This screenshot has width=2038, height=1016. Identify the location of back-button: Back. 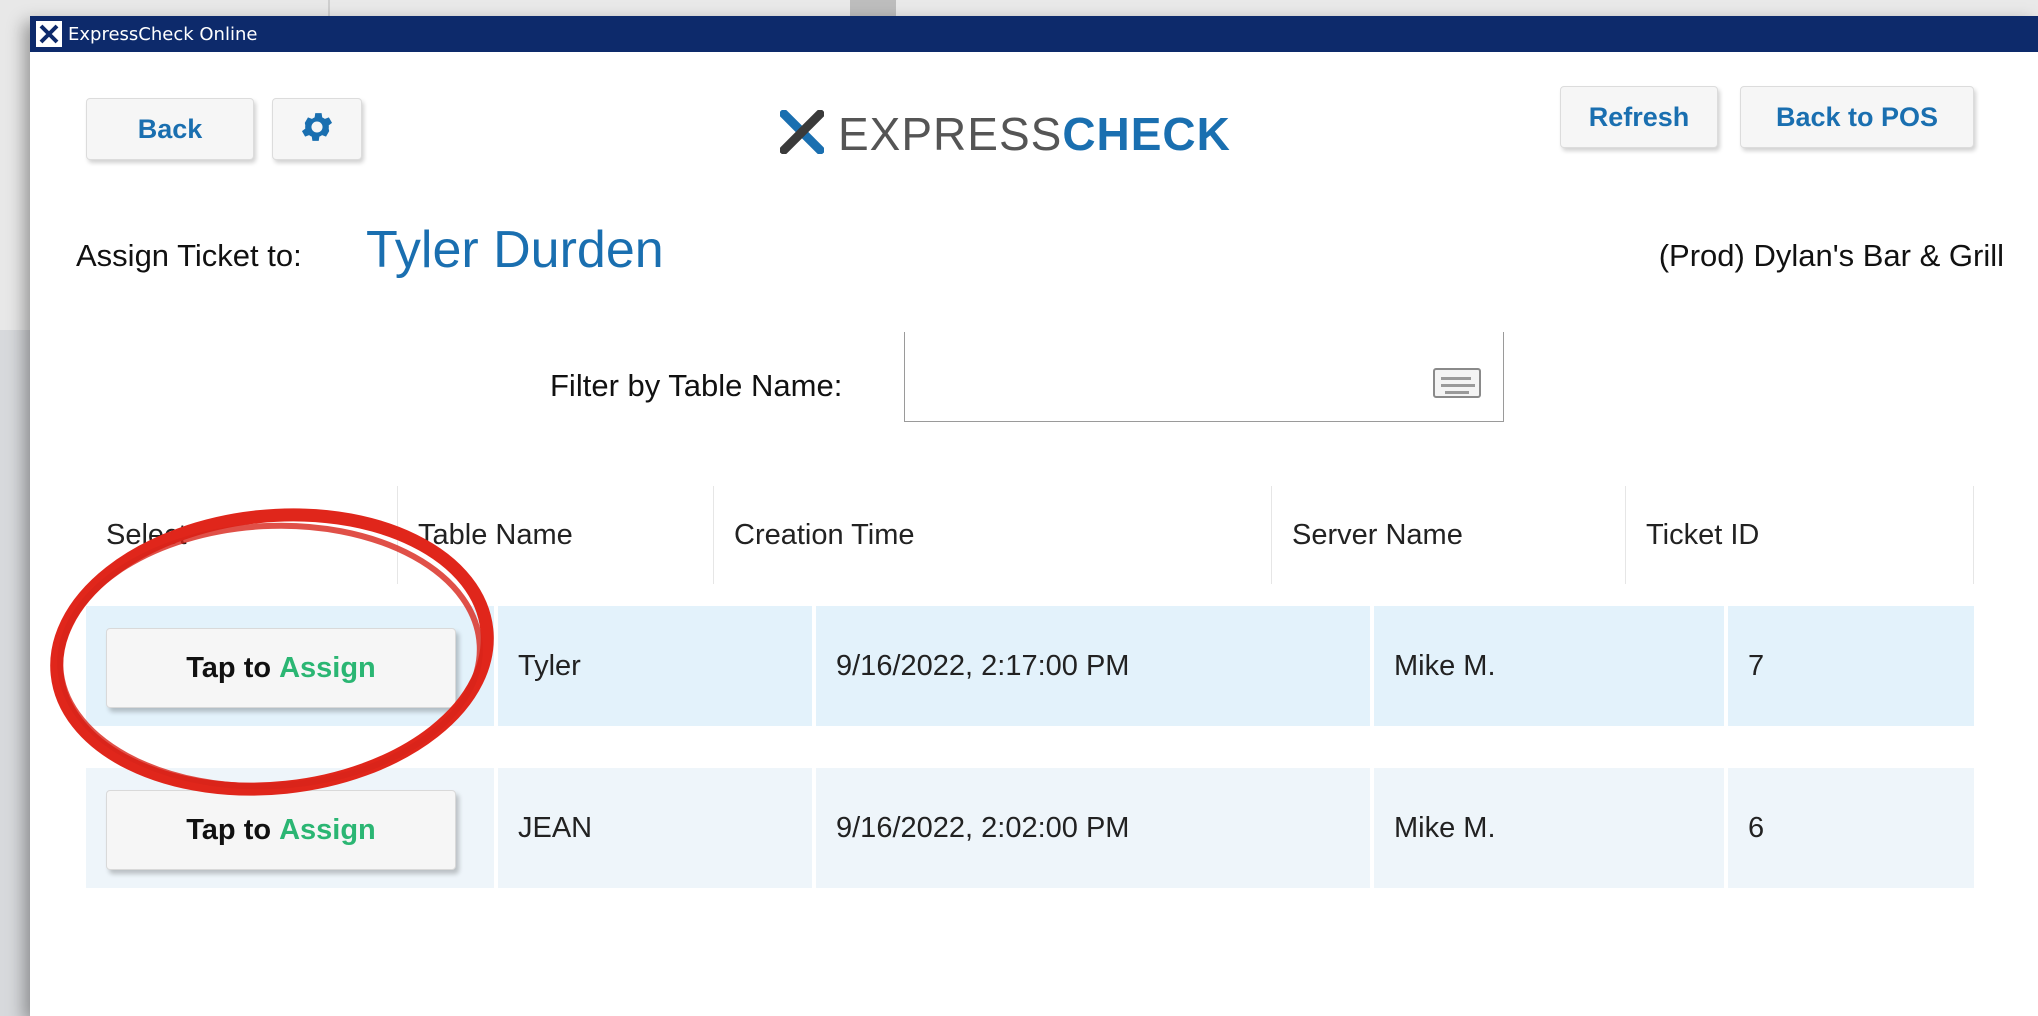
(170, 129).